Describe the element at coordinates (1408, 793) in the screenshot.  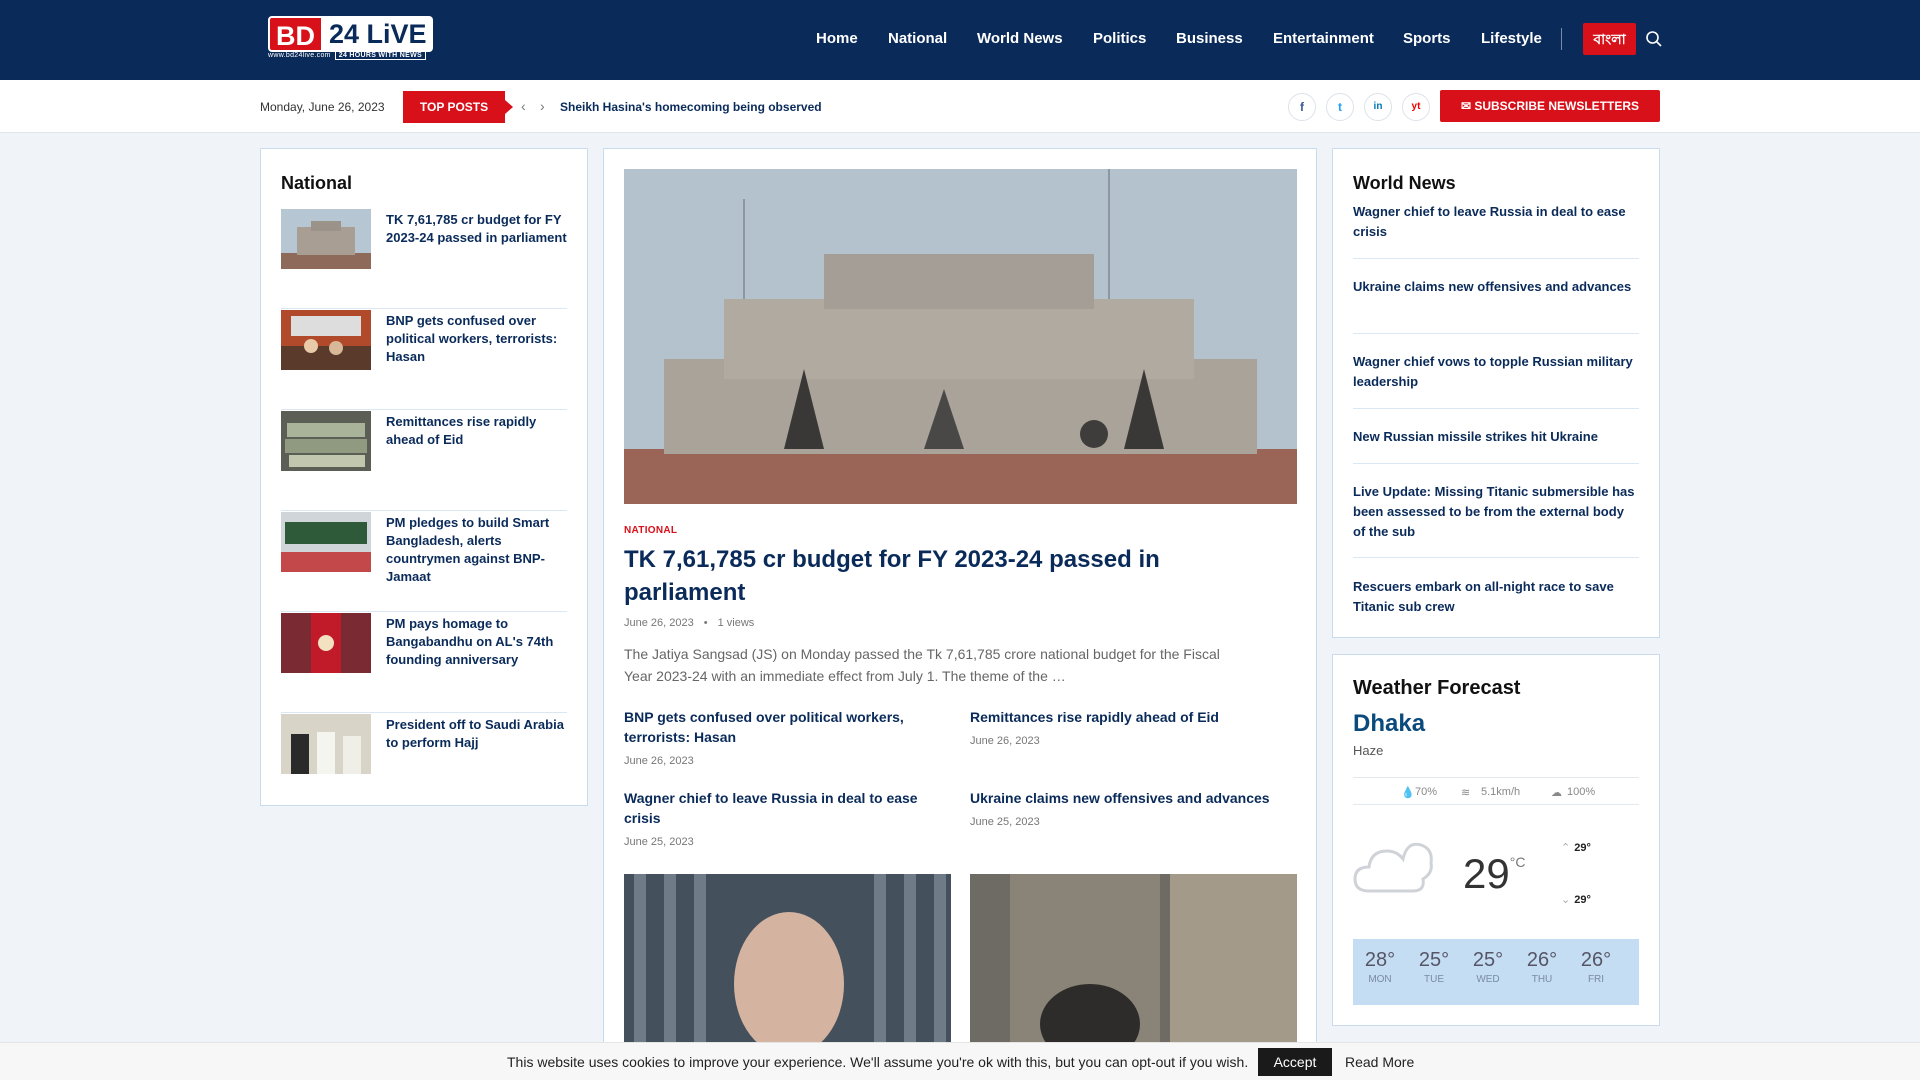
I see `humidity-icon: 💧` at that location.